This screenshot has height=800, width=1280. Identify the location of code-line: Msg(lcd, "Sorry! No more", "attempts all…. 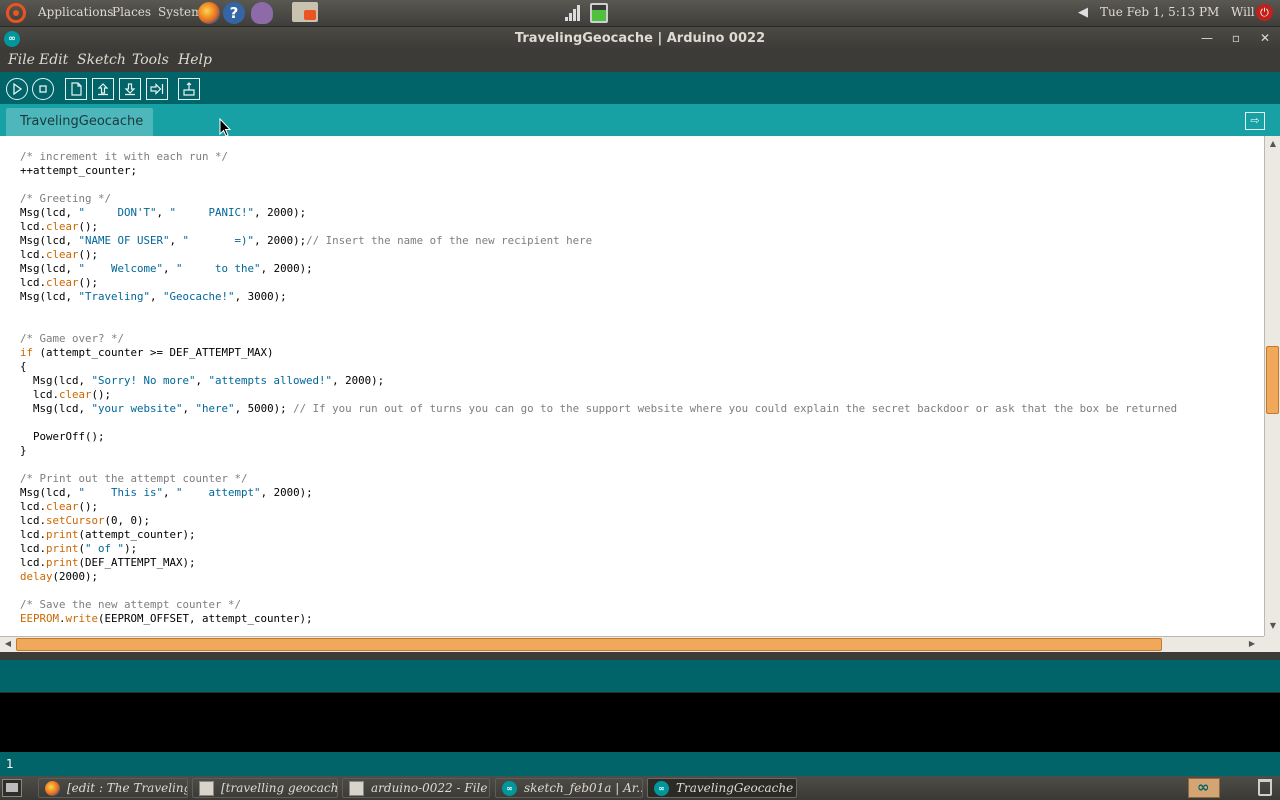
(598, 381).